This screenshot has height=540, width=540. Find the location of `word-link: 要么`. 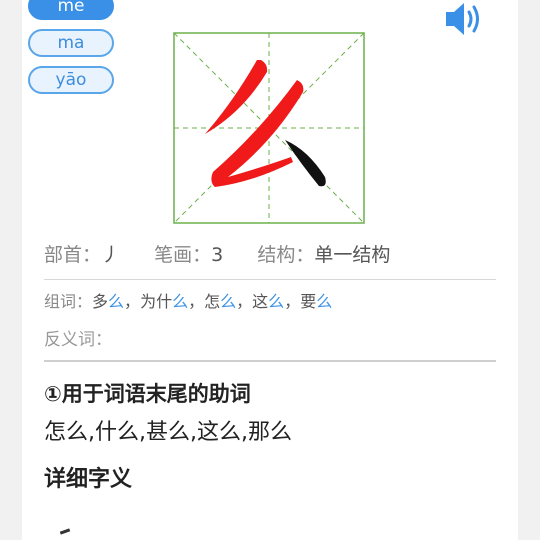

word-link: 要么 is located at coordinates (316, 301).